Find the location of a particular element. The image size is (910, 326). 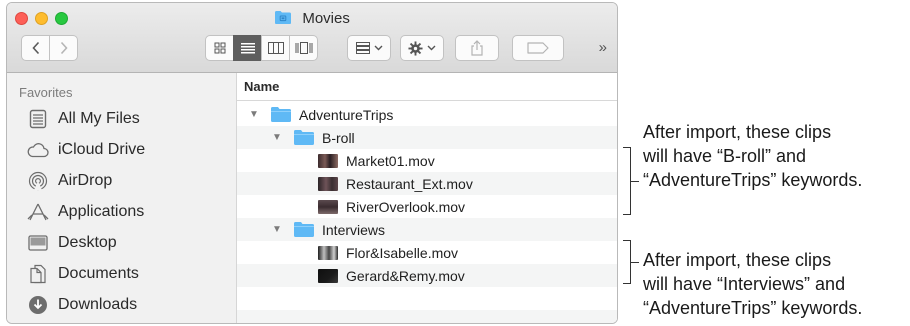

sidebar-item-label: AirDrop is located at coordinates (85, 180).